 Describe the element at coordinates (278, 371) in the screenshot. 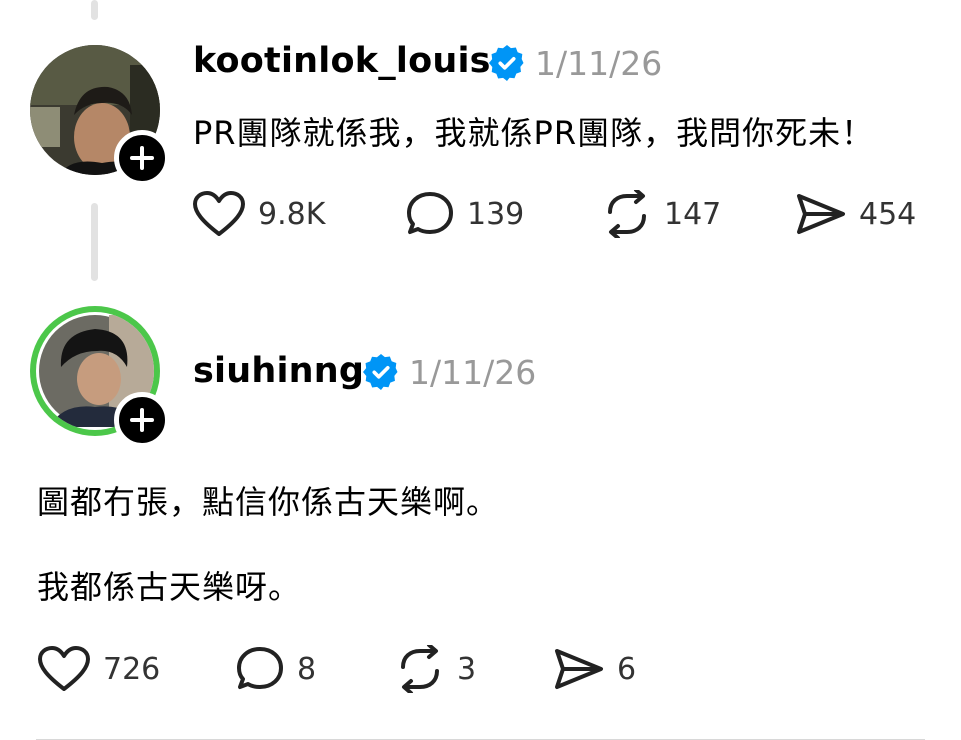

I see `username: siuhinng` at that location.